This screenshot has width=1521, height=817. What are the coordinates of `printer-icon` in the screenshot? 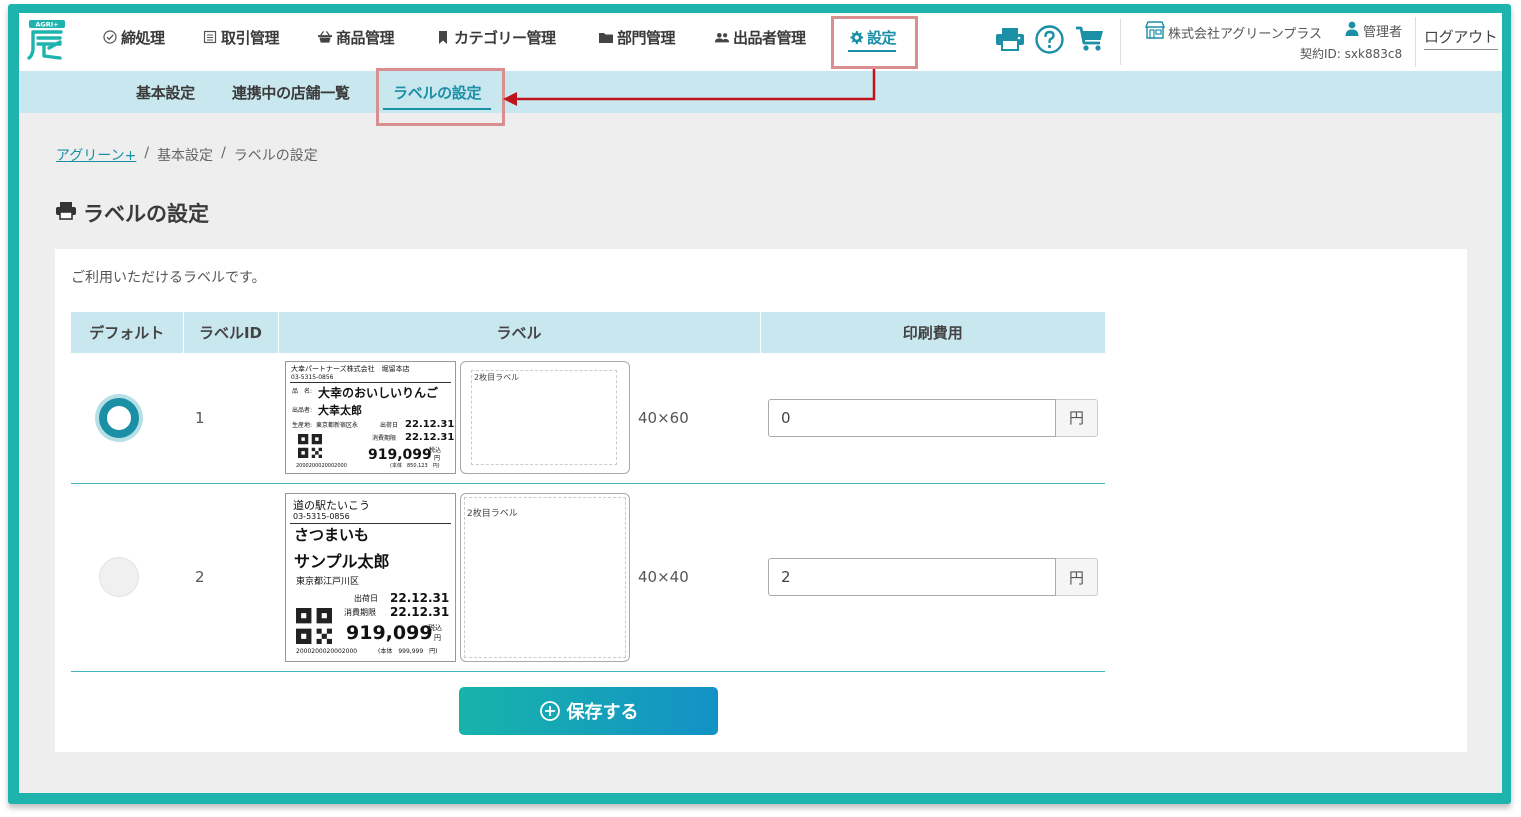 It's located at (66, 213).